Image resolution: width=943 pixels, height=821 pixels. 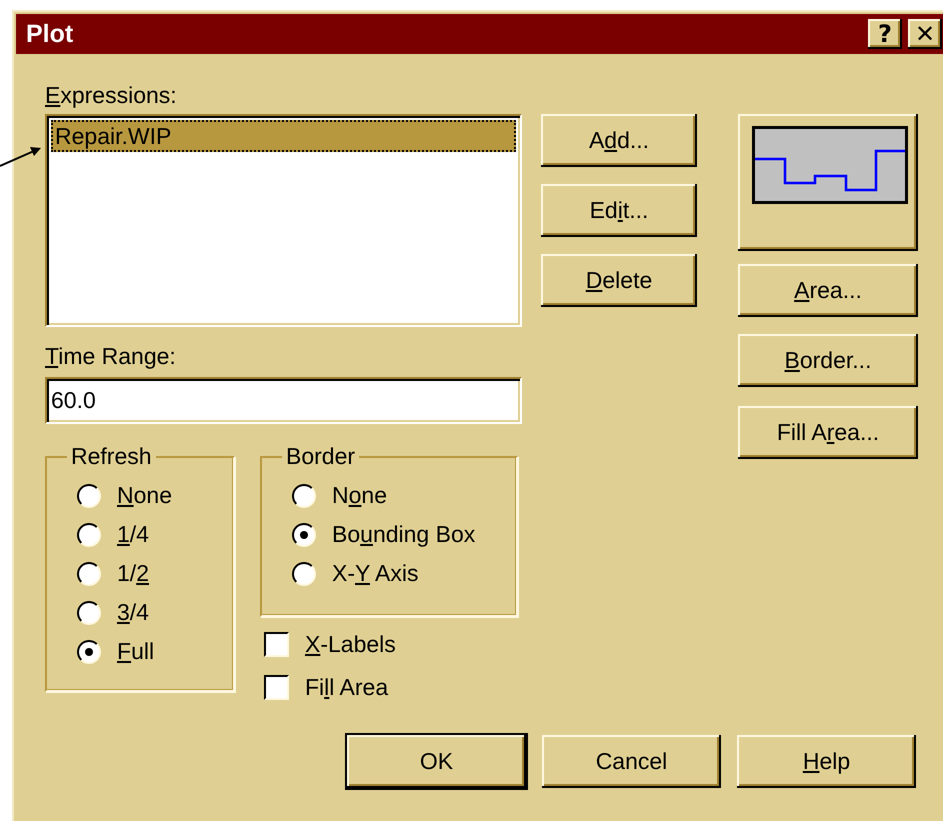 What do you see at coordinates (283, 136) in the screenshot?
I see `list-item: Repair.WIP` at bounding box center [283, 136].